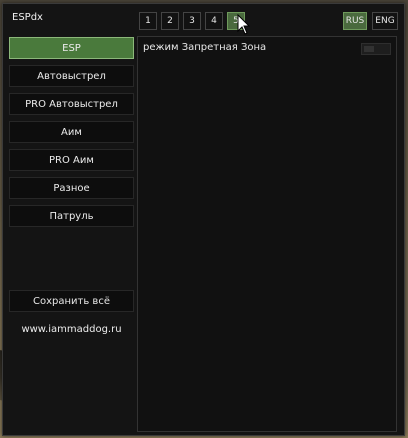 This screenshot has height=438, width=408. I want to click on sidebar-item-esp: ESP, so click(71, 48).